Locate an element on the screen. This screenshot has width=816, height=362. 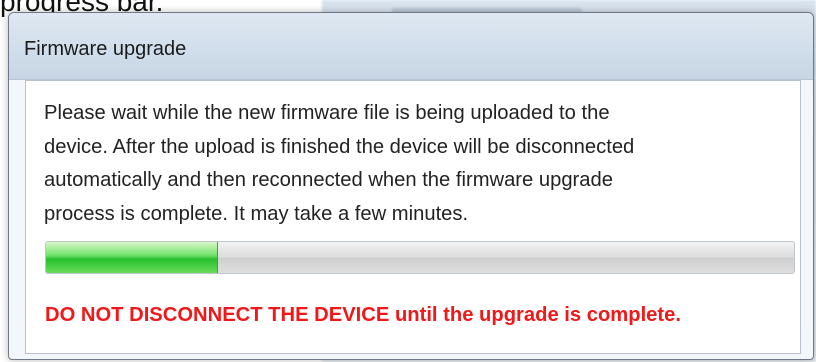
upload-progress-bar is located at coordinates (420, 257).